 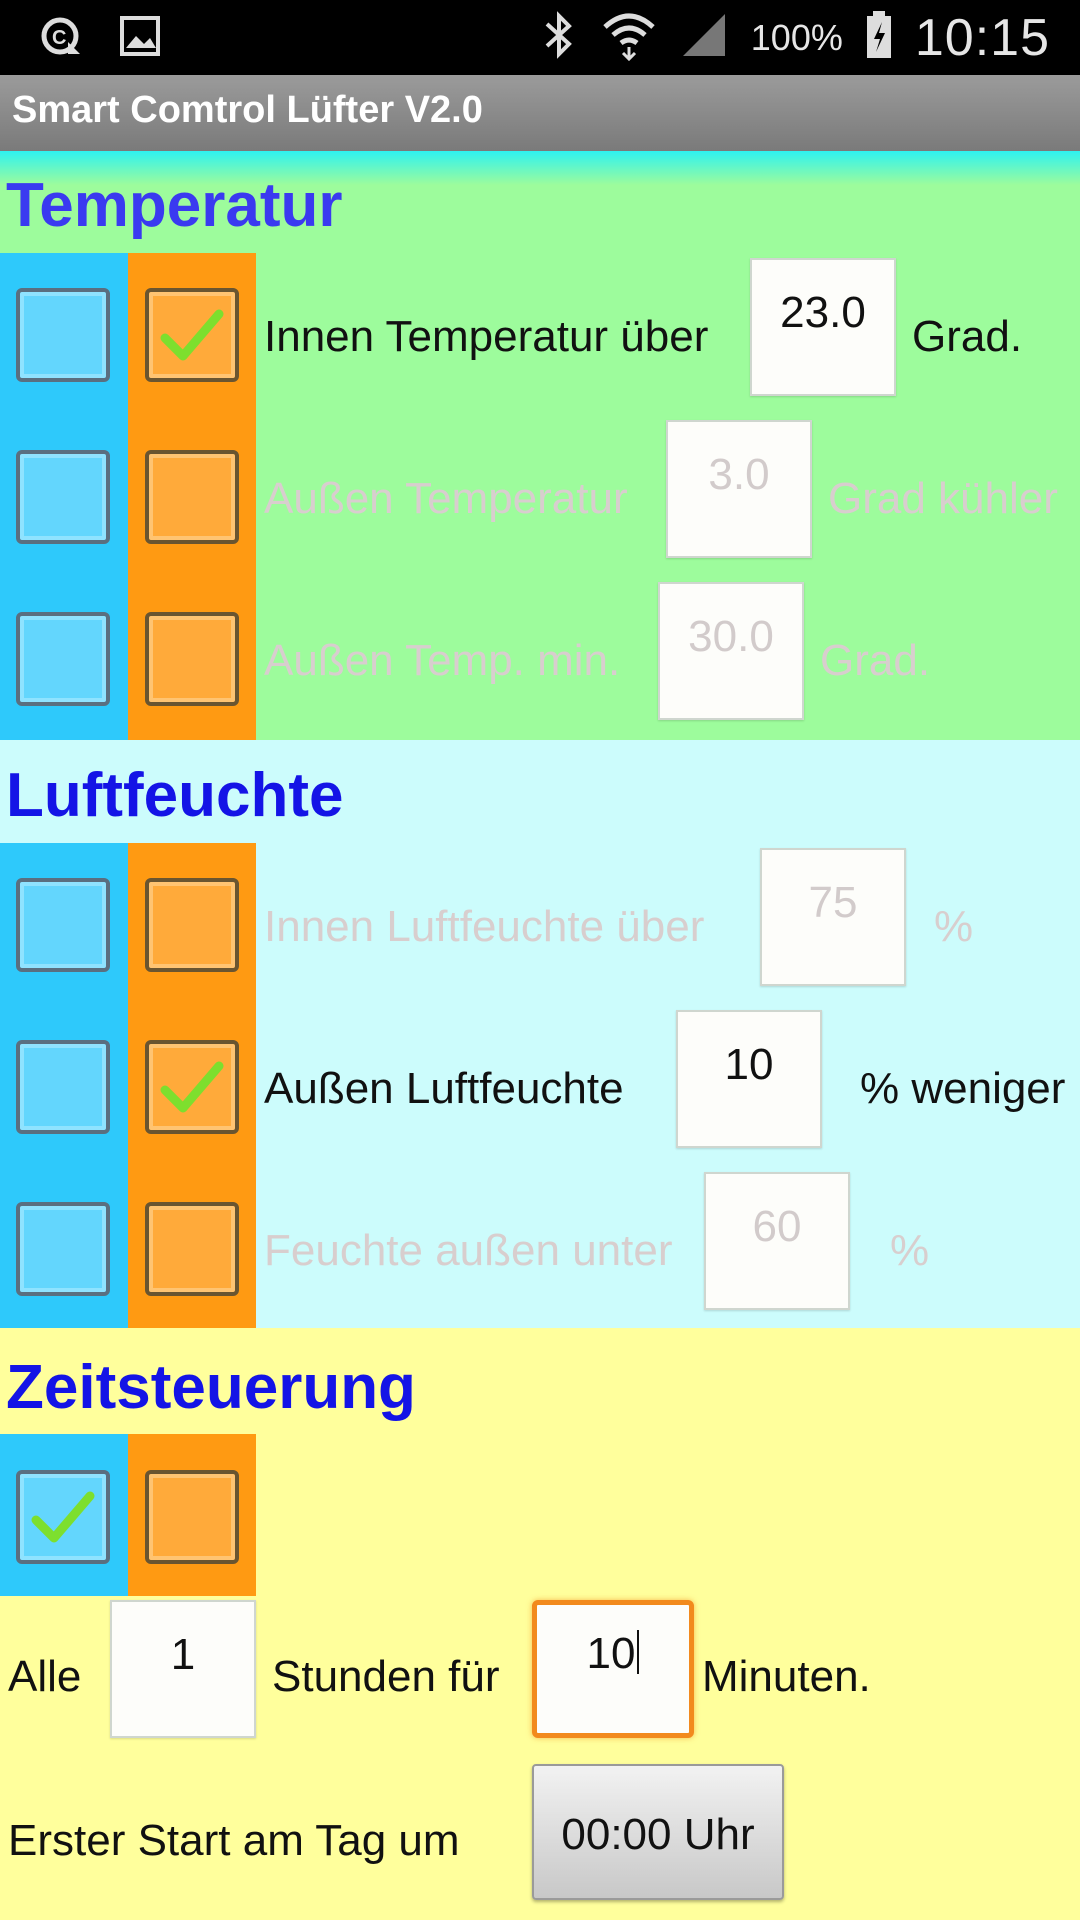 I want to click on temp-row3-unit: Grad., so click(x=875, y=660).